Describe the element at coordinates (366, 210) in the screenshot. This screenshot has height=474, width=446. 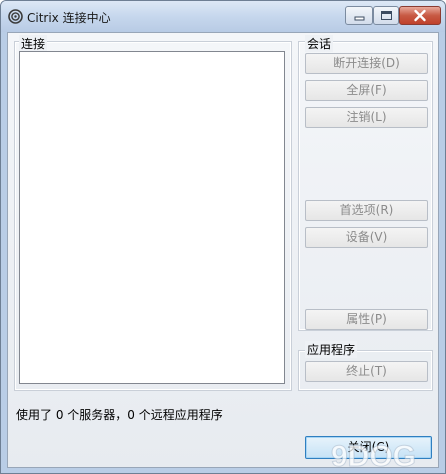
I see `preferences-button: 首选项(R)` at that location.